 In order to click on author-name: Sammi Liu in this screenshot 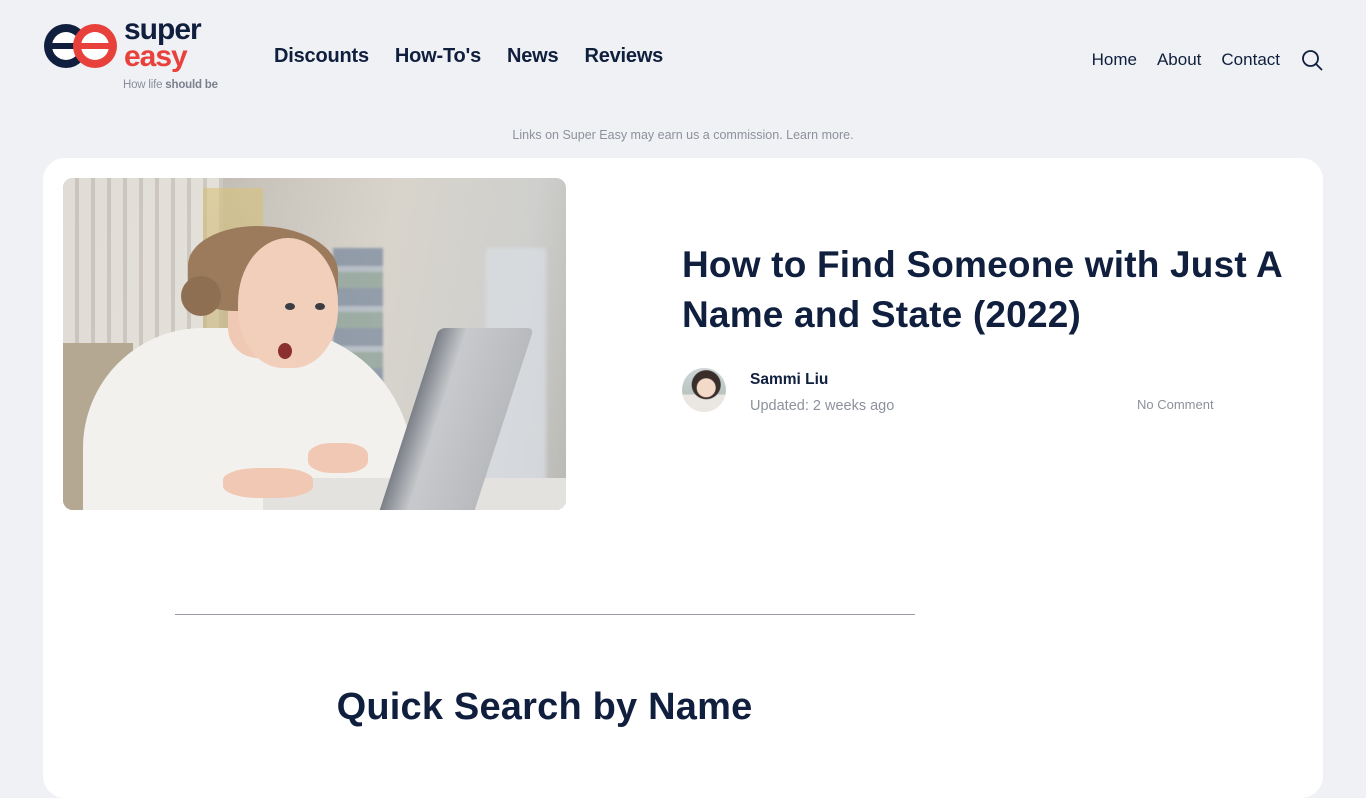, I will do `click(789, 380)`.